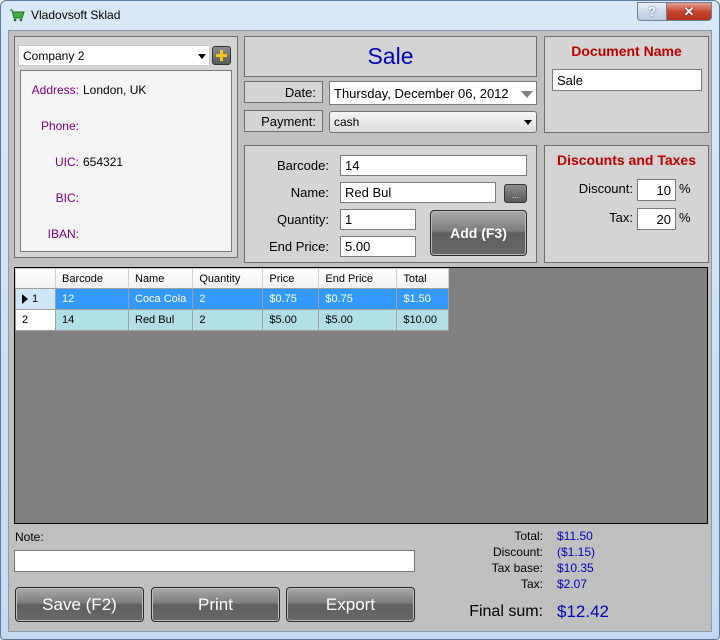  I want to click on company-select: Company 2, so click(114, 55).